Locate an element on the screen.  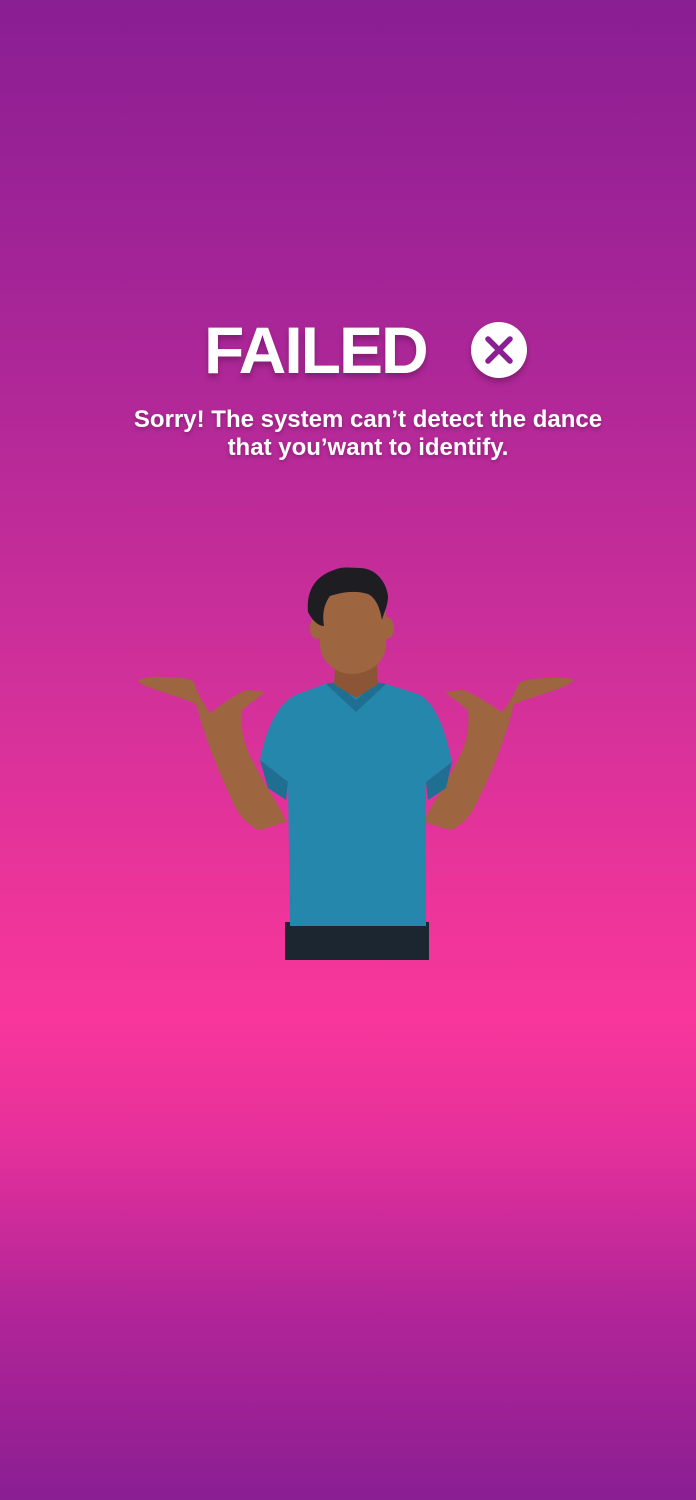
status-message-line2: that you’want to identify. is located at coordinates (368, 447).